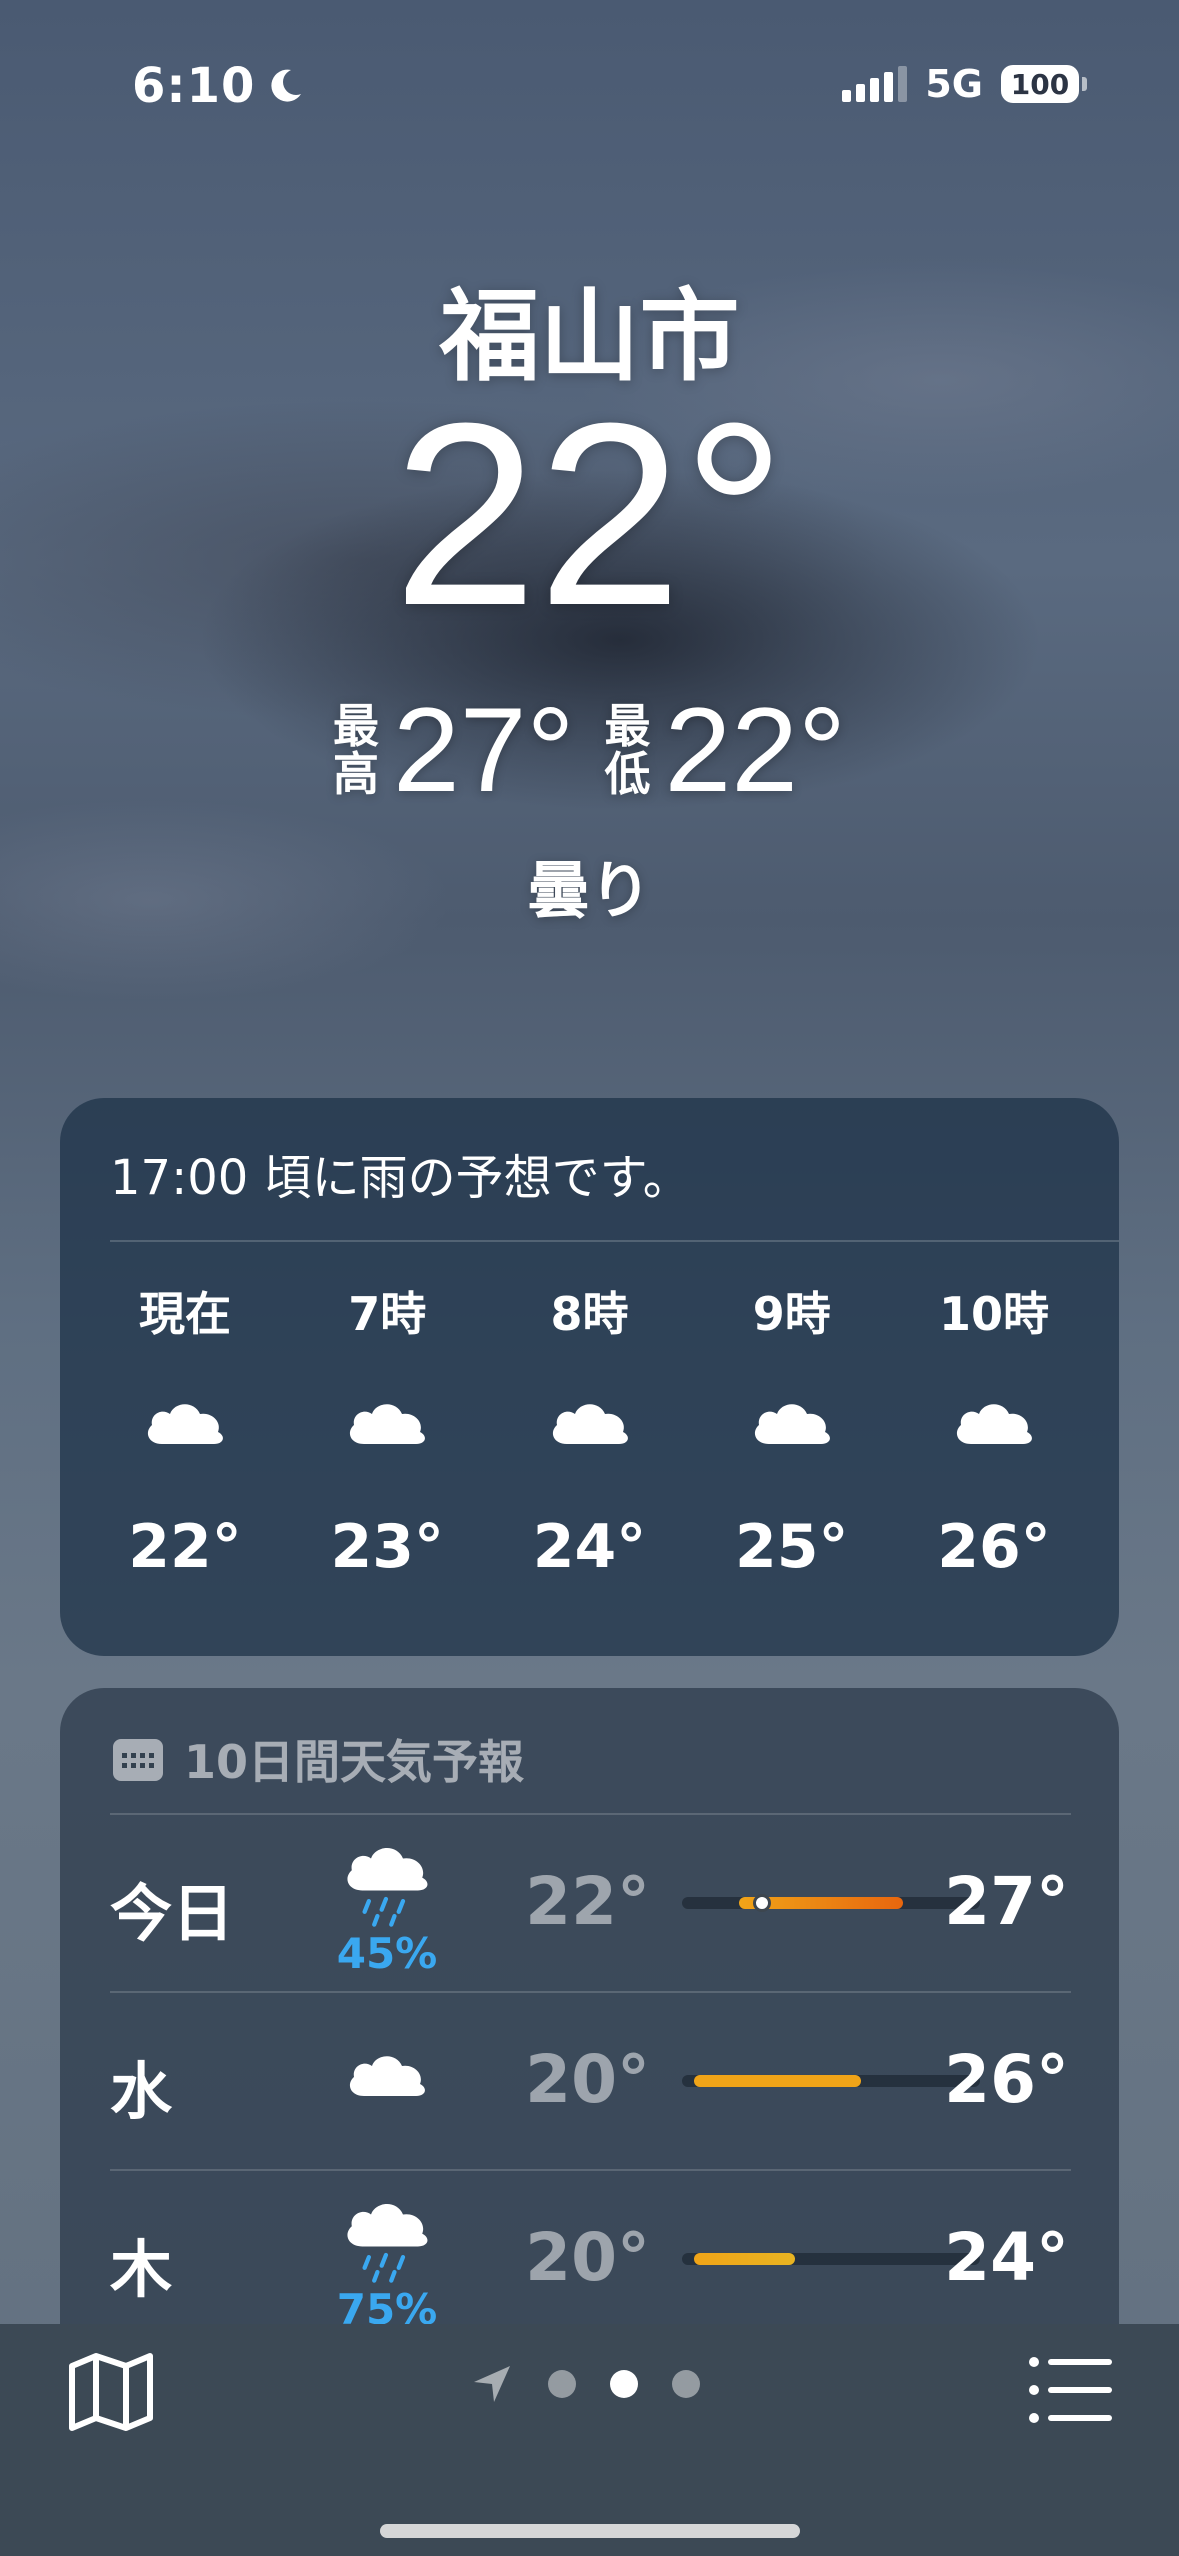 The width and height of the screenshot is (1179, 2556). I want to click on hour-label: 7時, so click(387, 1314).